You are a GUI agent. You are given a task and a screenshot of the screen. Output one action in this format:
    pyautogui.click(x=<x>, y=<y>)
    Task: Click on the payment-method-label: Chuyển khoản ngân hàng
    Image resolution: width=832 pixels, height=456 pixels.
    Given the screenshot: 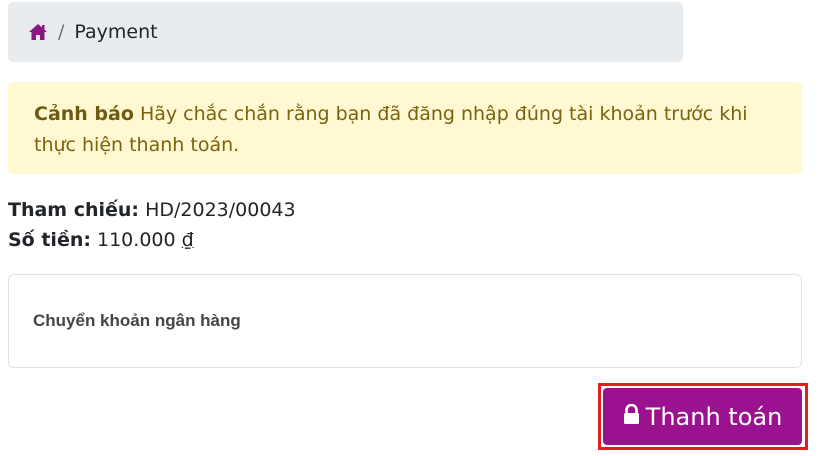 What is the action you would take?
    pyautogui.click(x=137, y=320)
    